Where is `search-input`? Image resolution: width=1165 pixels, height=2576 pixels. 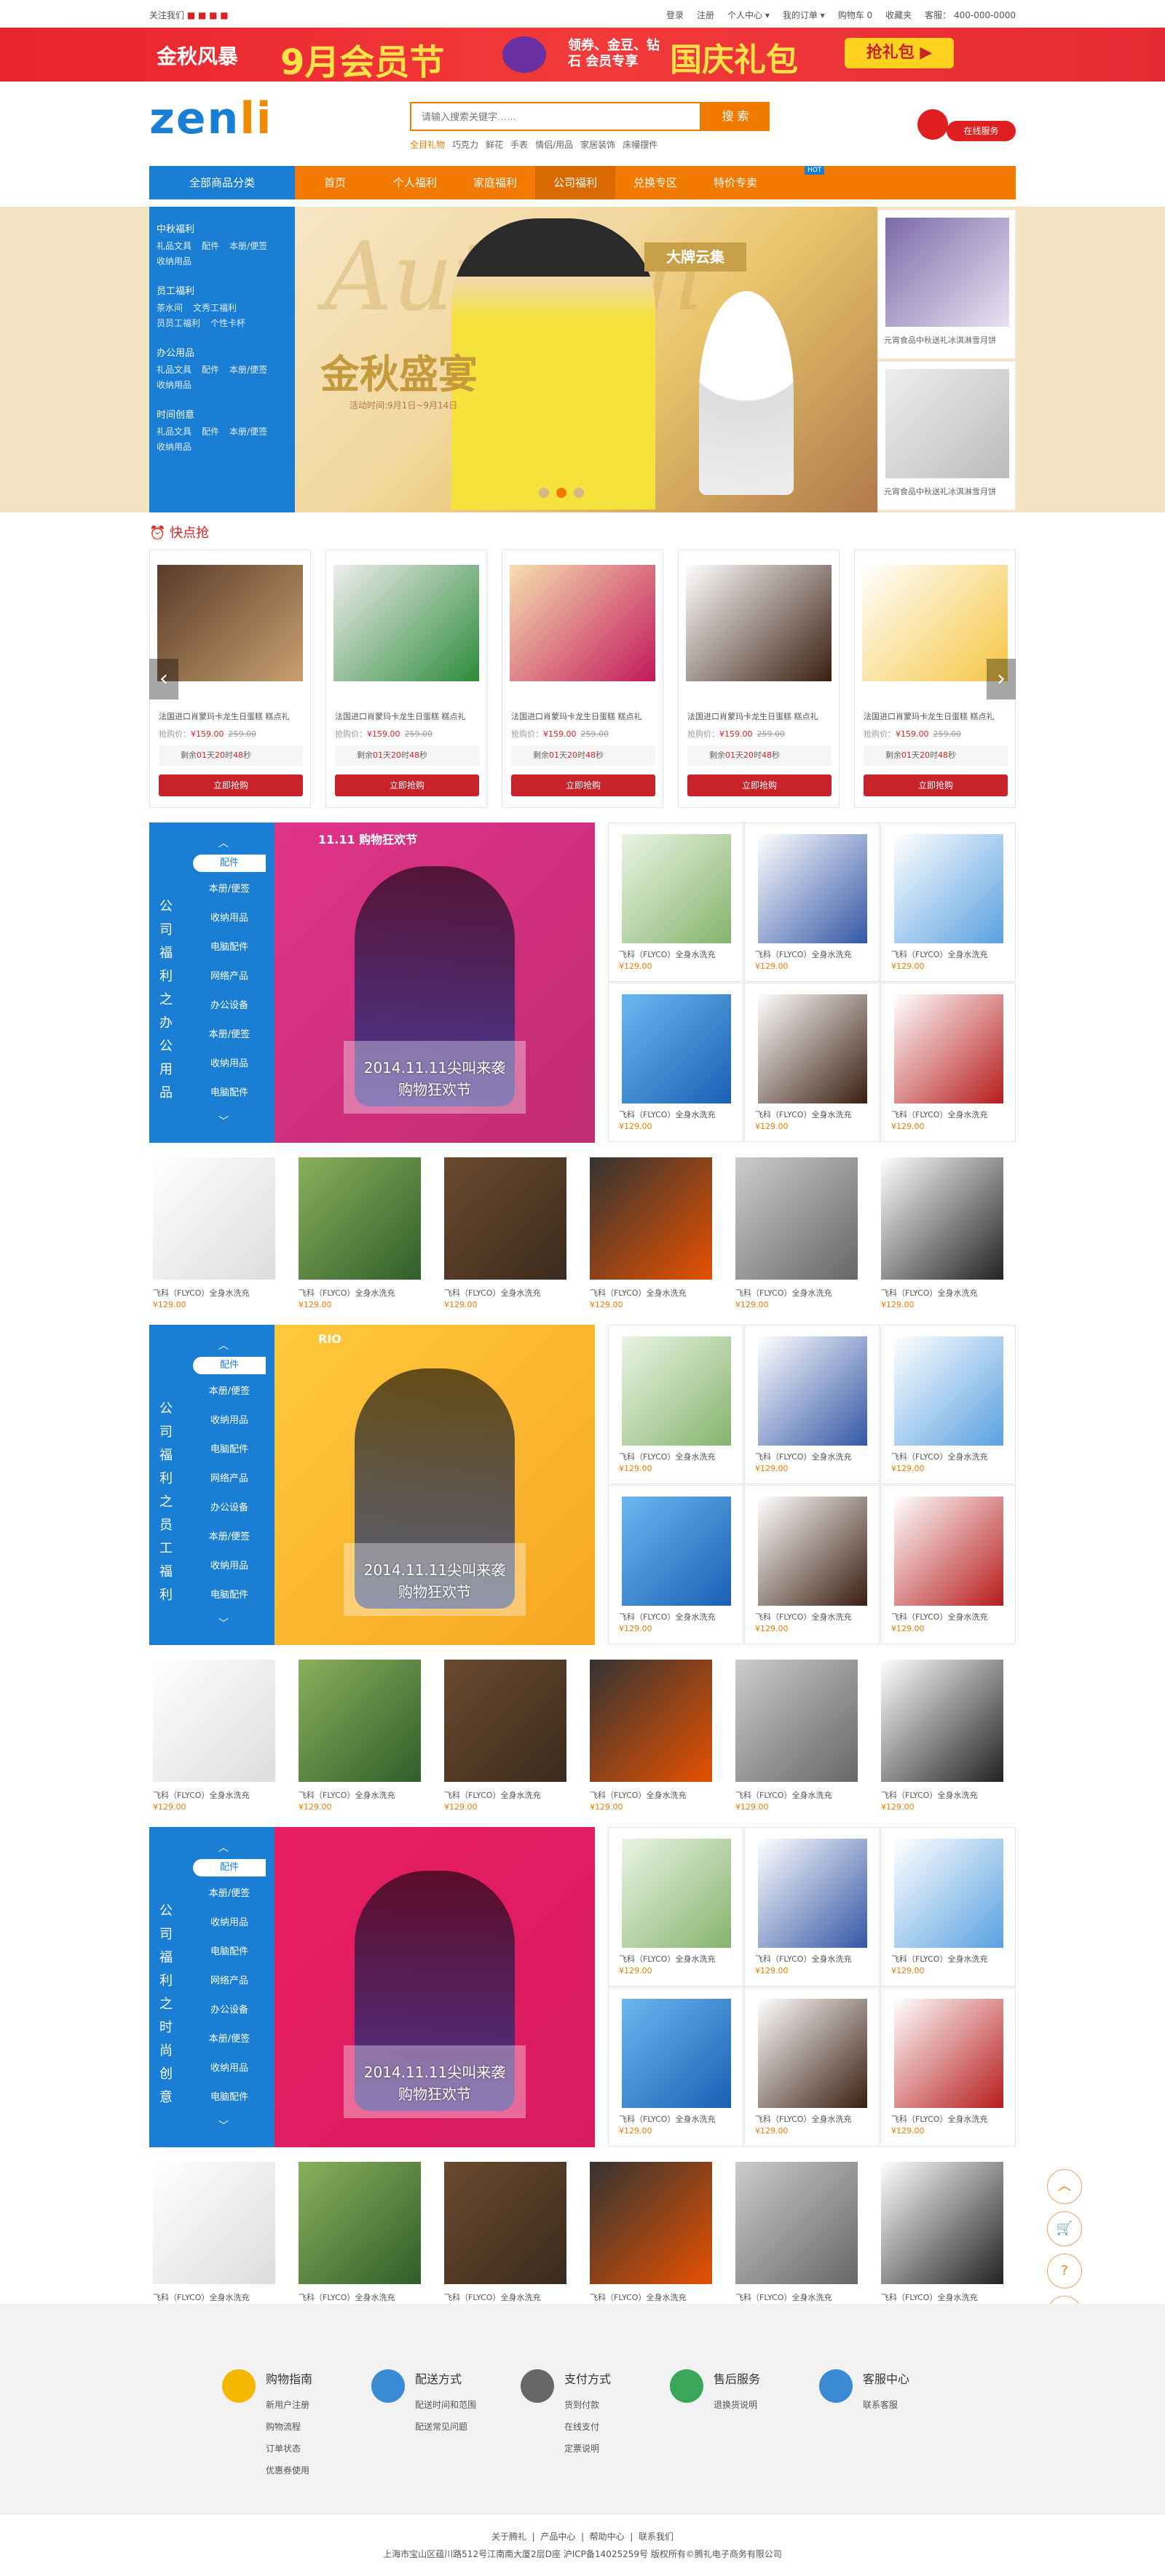
search-input is located at coordinates (555, 116).